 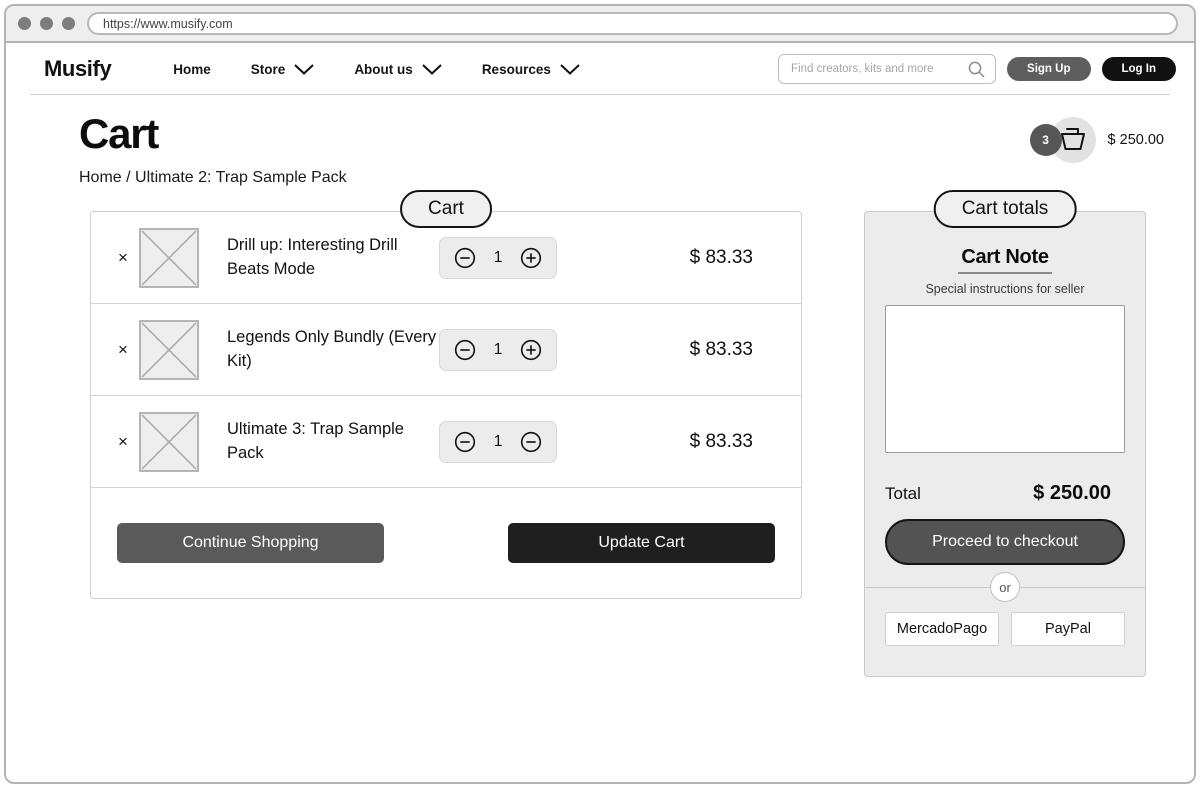 I want to click on nav-item-about-us: About us, so click(x=398, y=69).